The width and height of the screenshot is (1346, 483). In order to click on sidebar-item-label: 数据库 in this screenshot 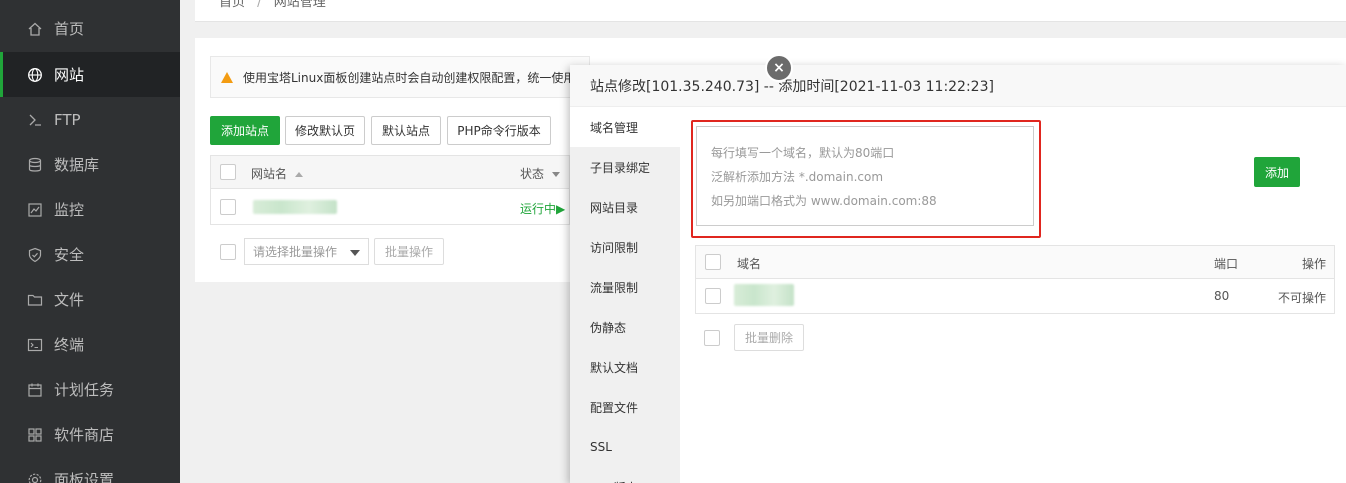, I will do `click(77, 165)`.